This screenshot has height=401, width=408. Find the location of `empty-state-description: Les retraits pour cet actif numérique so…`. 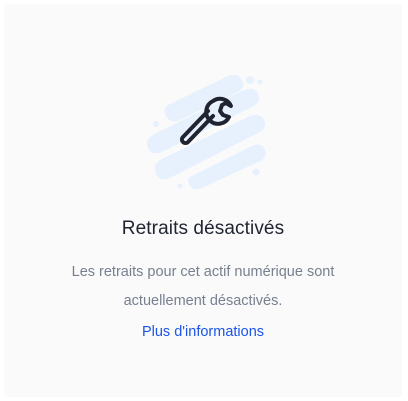

empty-state-description: Les retraits pour cet actif numérique so… is located at coordinates (203, 286).